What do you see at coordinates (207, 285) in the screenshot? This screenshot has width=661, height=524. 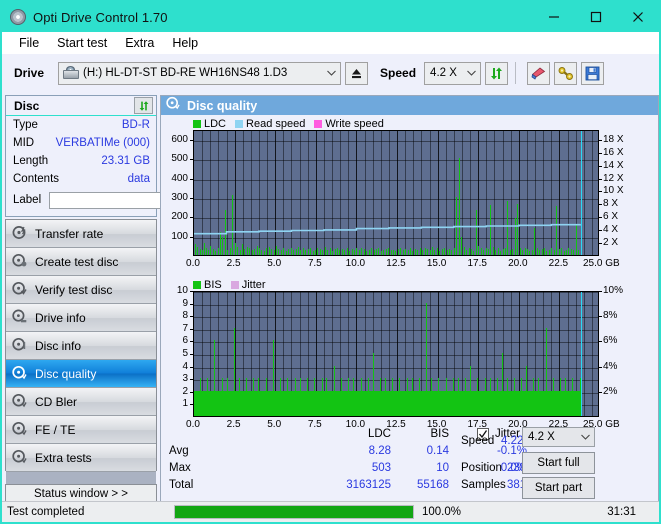 I see `legend-entry-bis: BIS` at bounding box center [207, 285].